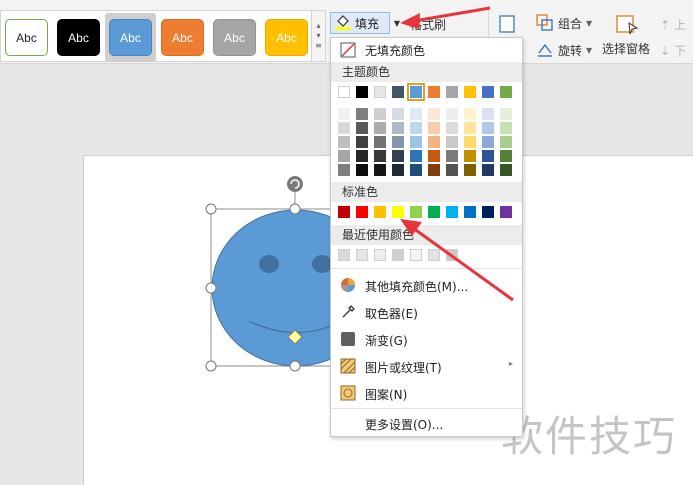  I want to click on left-eye, so click(269, 264).